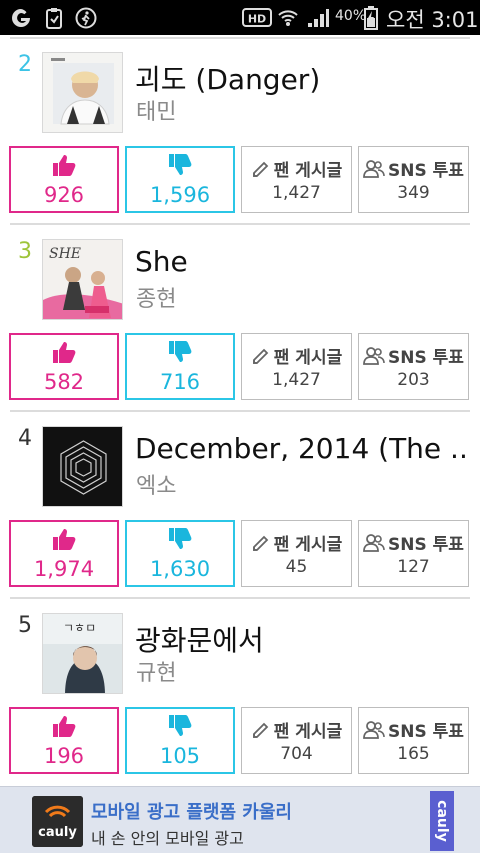 The image size is (480, 853). Describe the element at coordinates (191, 812) in the screenshot. I see `ad-title: 모바일 광고 플랫폼 카울리` at that location.